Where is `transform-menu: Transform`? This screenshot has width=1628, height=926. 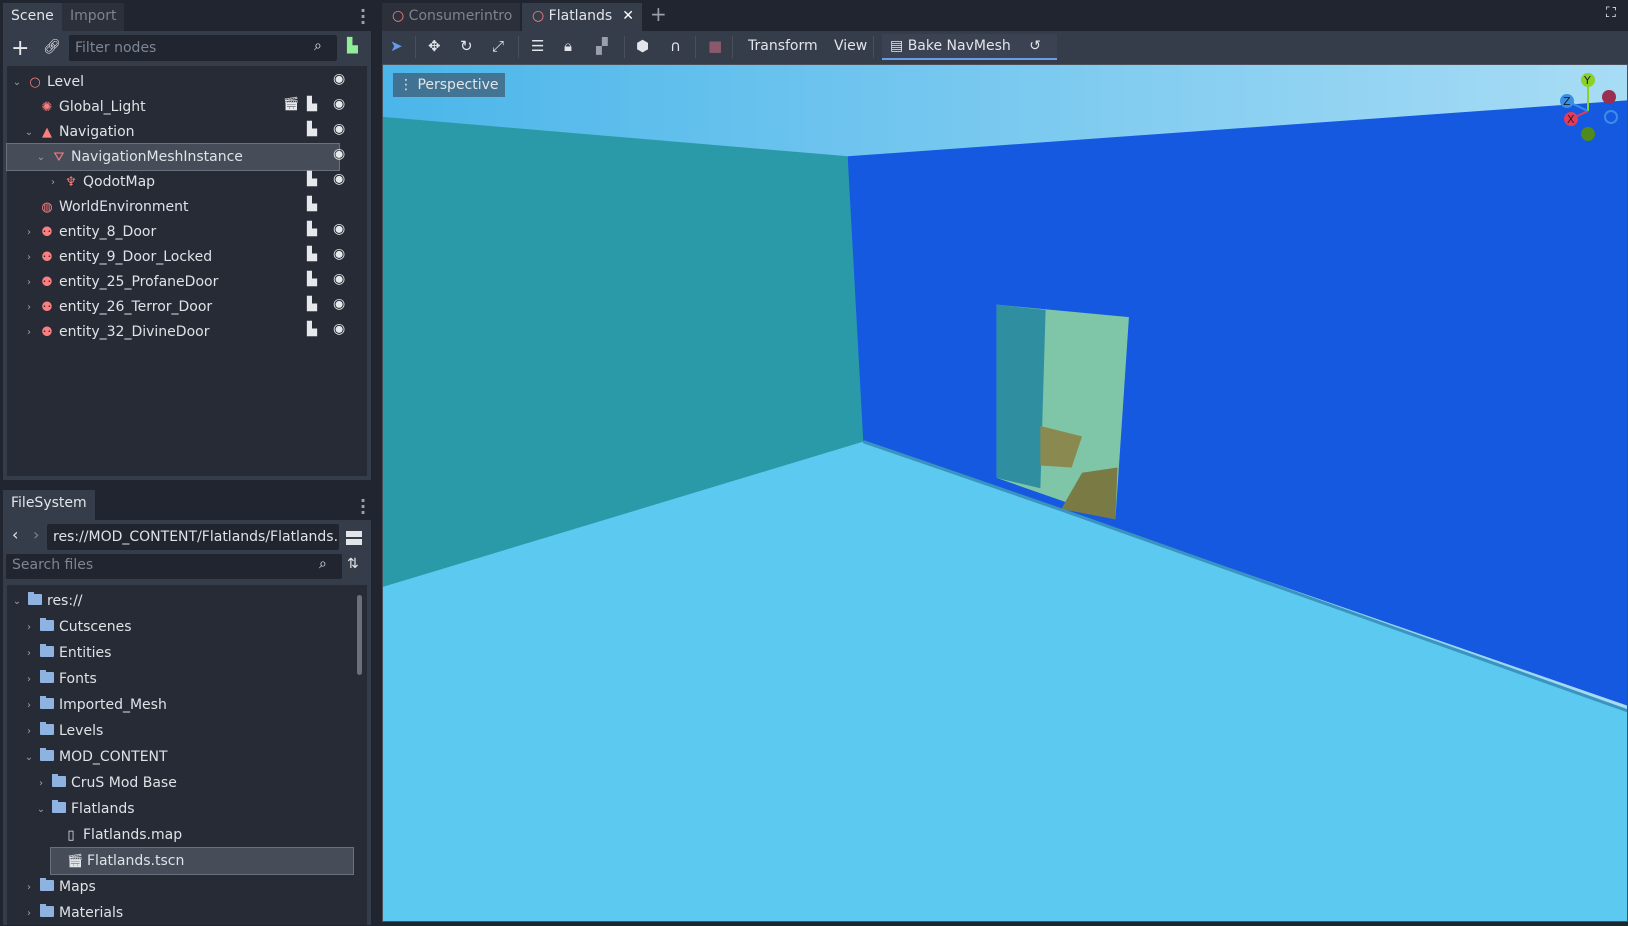
transform-menu: Transform is located at coordinates (783, 46).